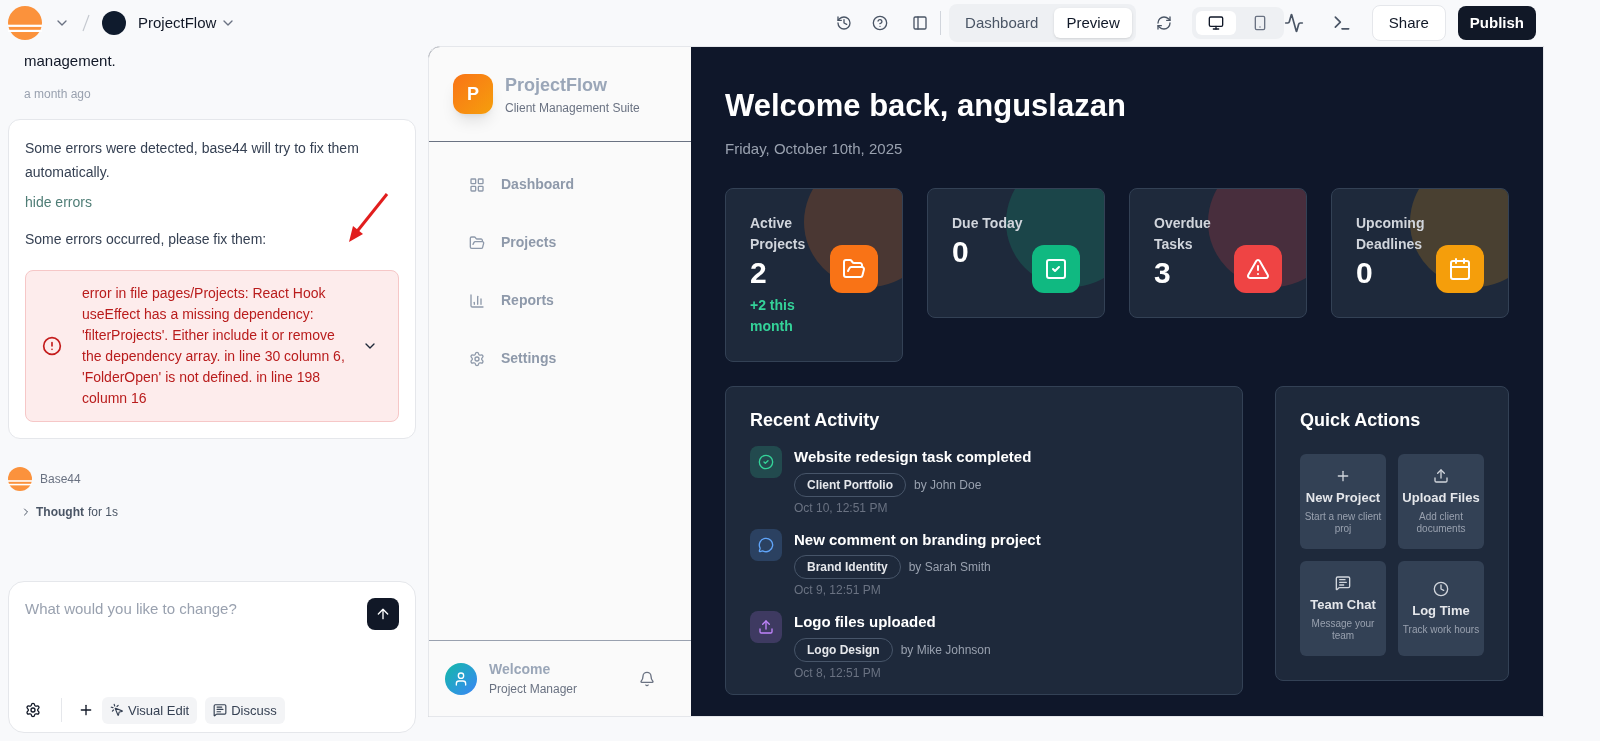 The image size is (1600, 741). I want to click on clock-icon, so click(1441, 588).